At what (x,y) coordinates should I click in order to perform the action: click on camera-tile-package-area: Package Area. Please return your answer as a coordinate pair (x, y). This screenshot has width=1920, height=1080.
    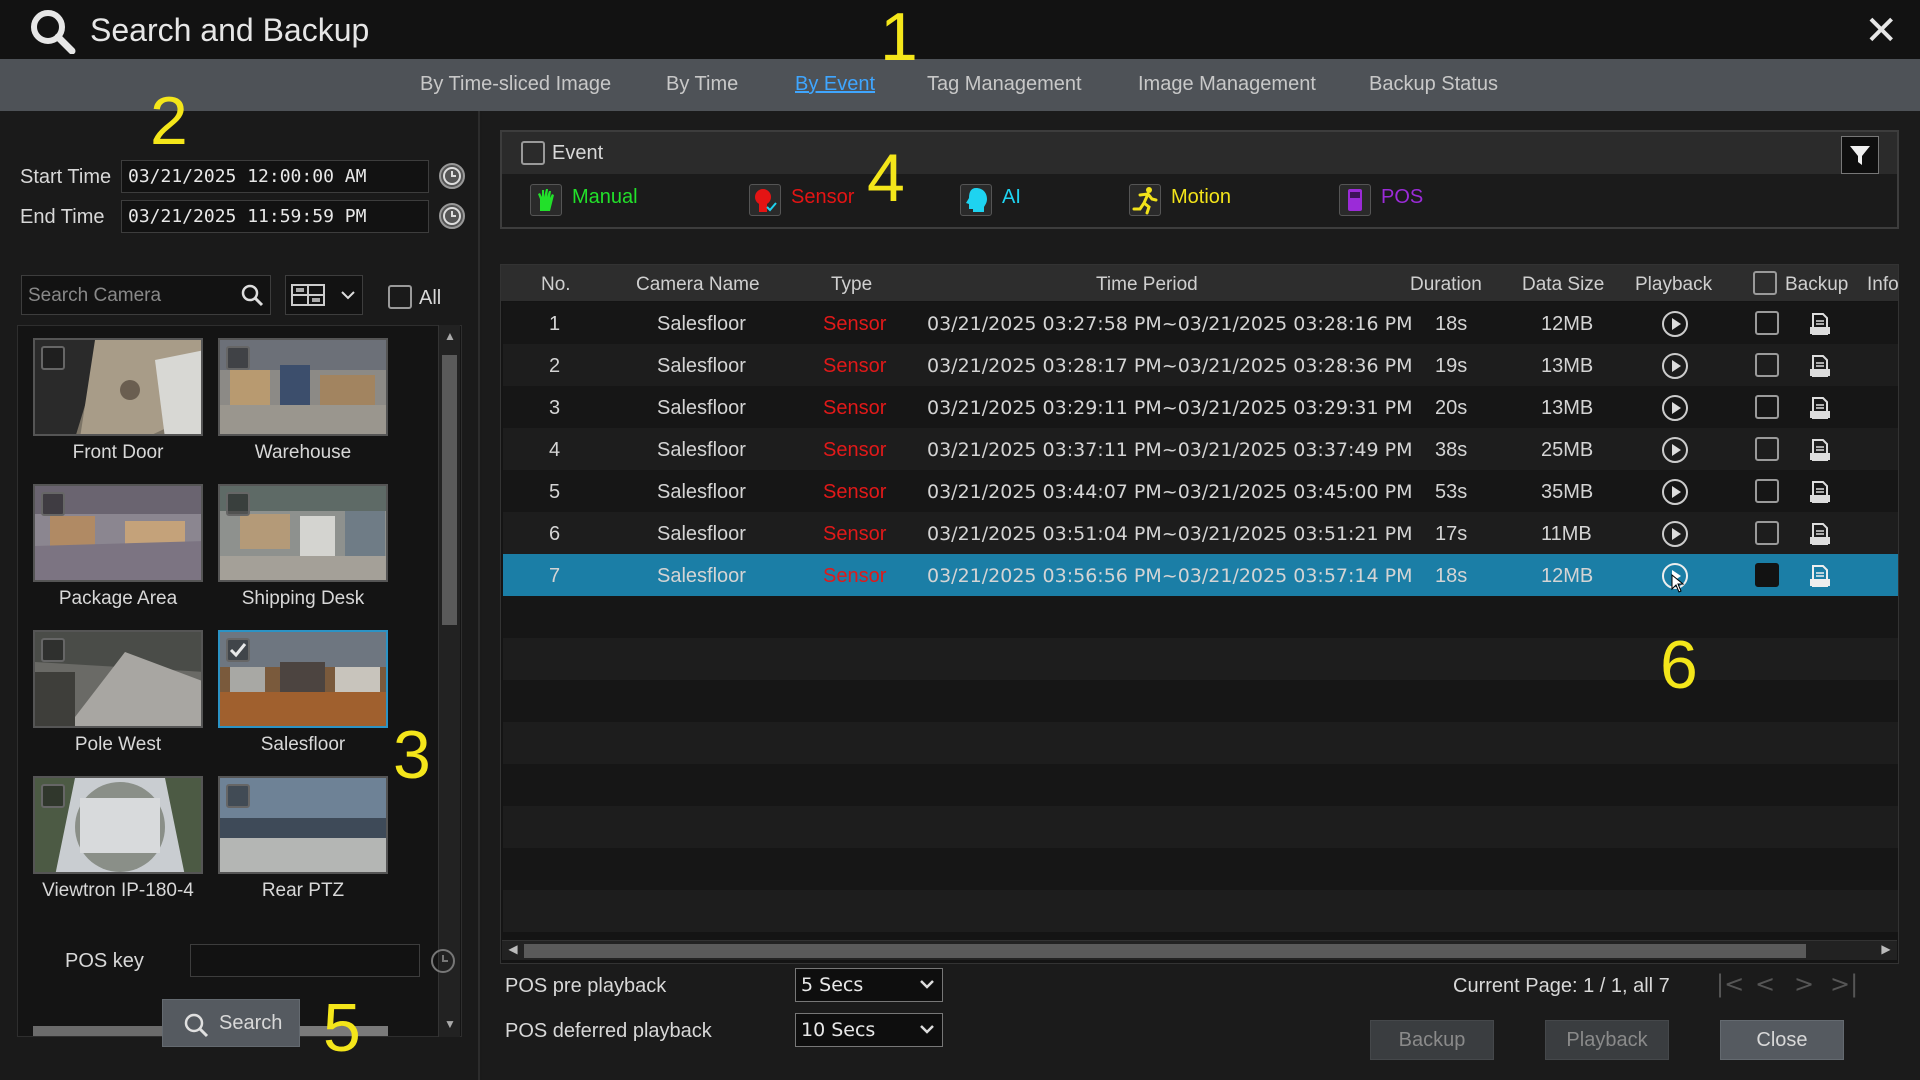
    Looking at the image, I should click on (118, 547).